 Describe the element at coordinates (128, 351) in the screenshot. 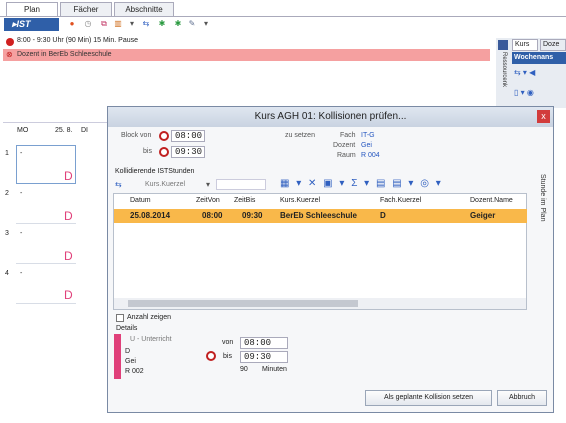

I see `detail-item: D` at that location.